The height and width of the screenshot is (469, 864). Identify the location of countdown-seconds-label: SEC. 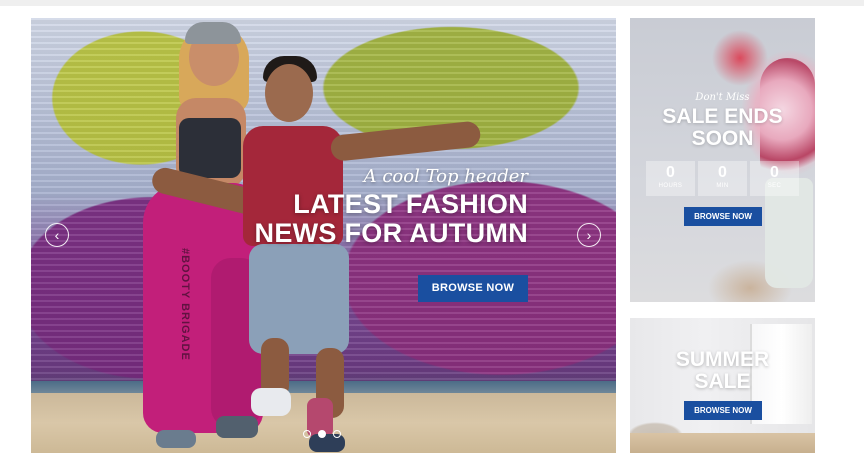
(774, 186).